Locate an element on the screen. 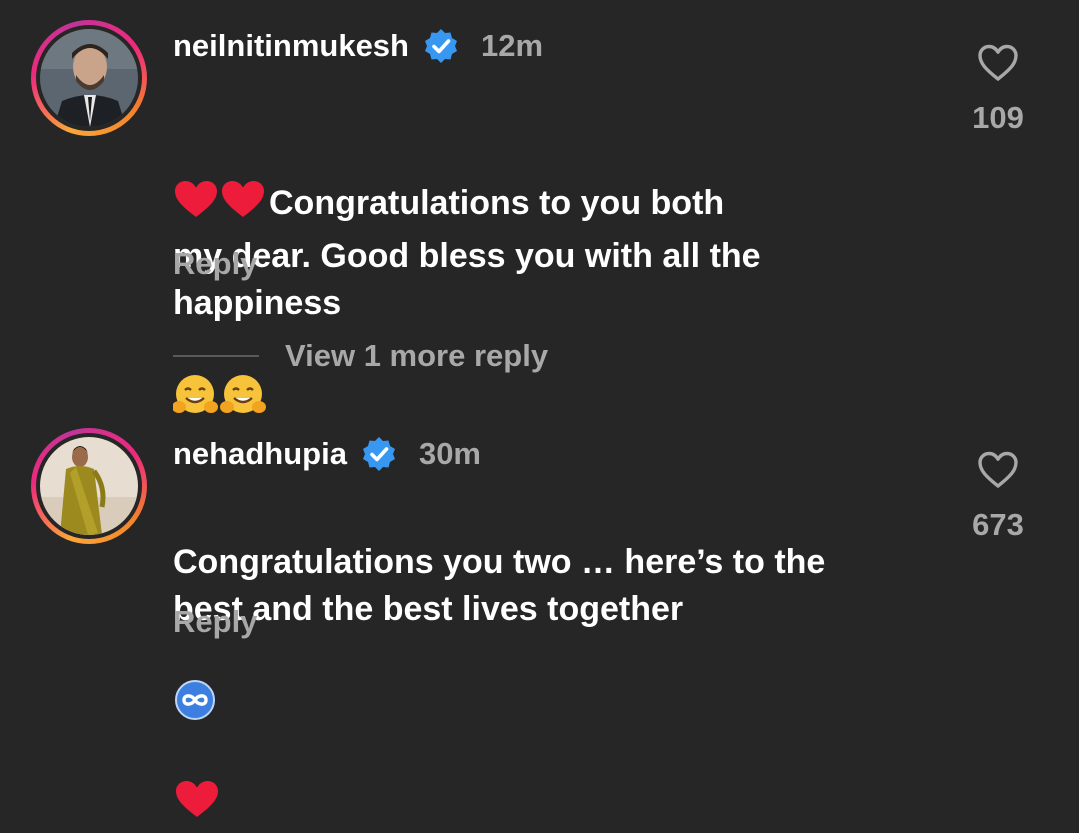  like-count: 109 is located at coordinates (998, 117).